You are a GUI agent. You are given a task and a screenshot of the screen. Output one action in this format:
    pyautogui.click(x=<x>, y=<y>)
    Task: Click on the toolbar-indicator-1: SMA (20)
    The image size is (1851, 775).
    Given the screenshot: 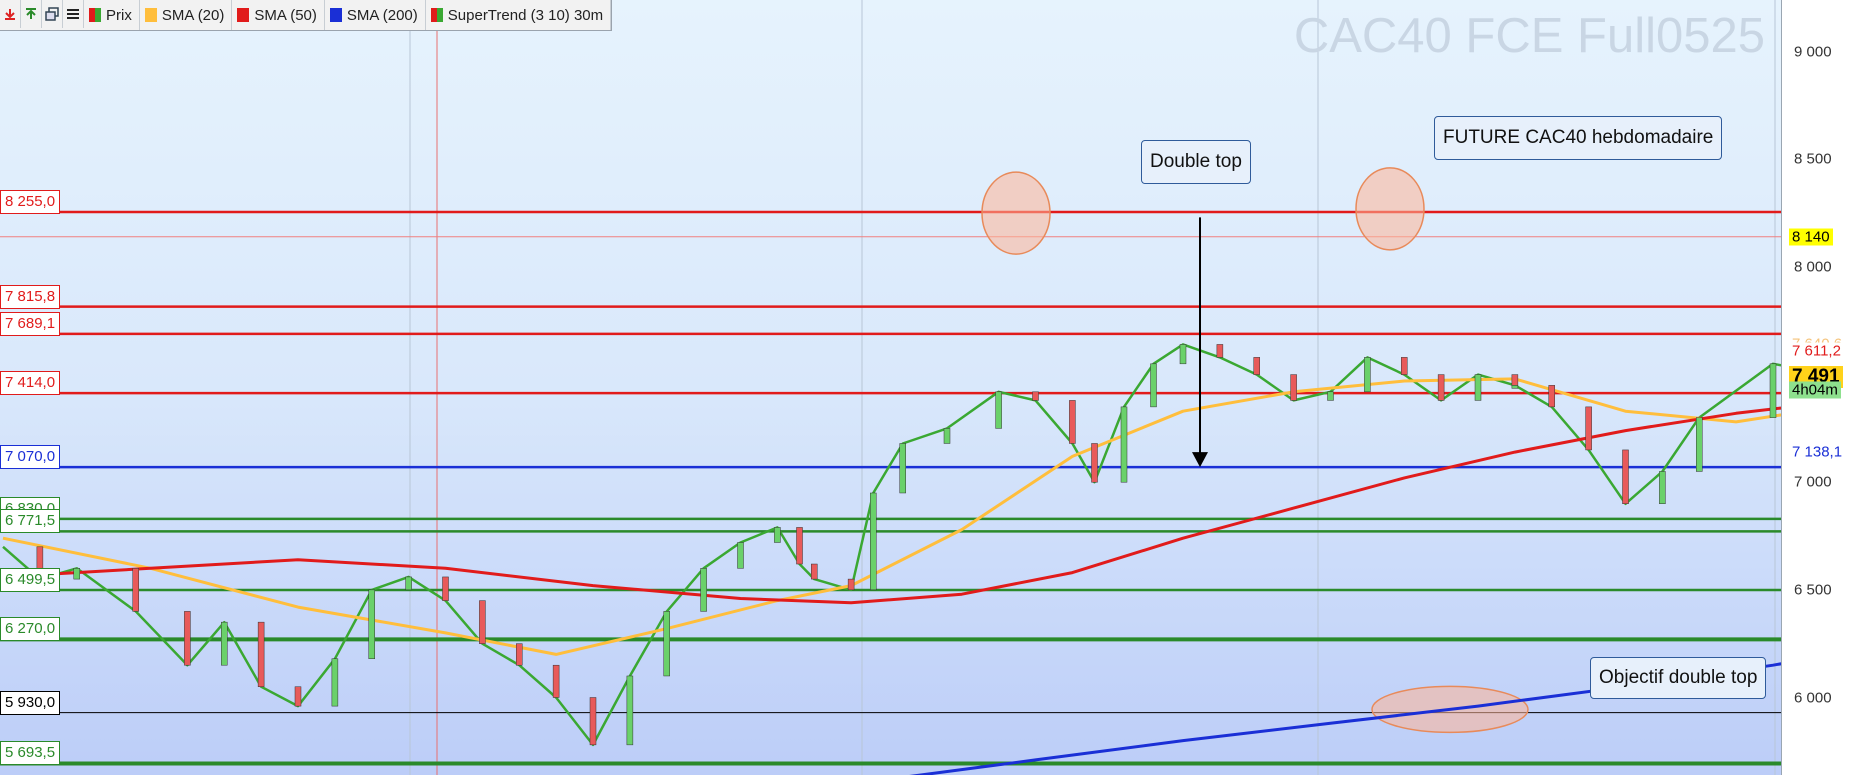 What is the action you would take?
    pyautogui.click(x=186, y=15)
    